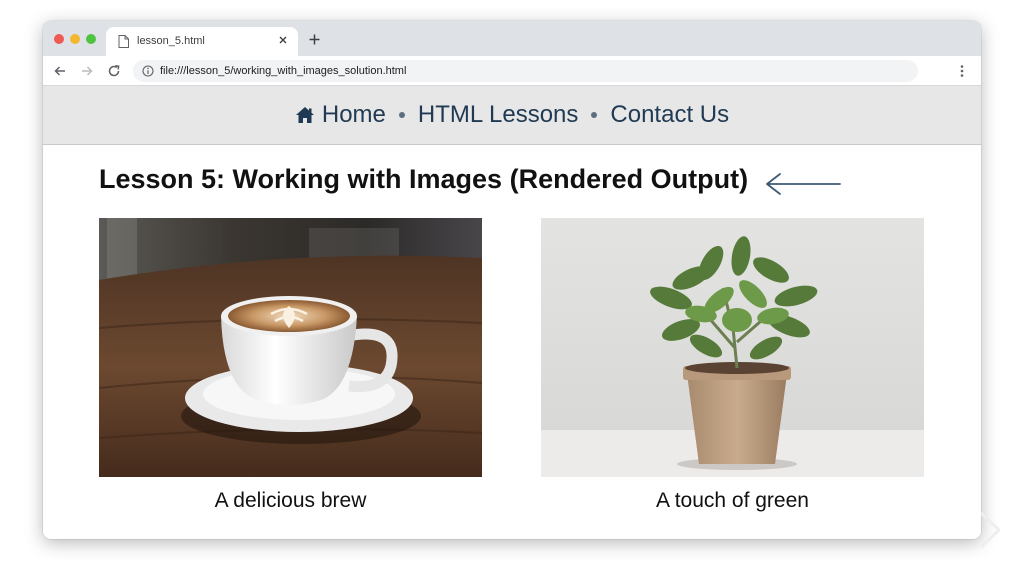 Image resolution: width=1024 pixels, height=572 pixels. I want to click on nav-contact-us-label: Contact Us, so click(670, 114).